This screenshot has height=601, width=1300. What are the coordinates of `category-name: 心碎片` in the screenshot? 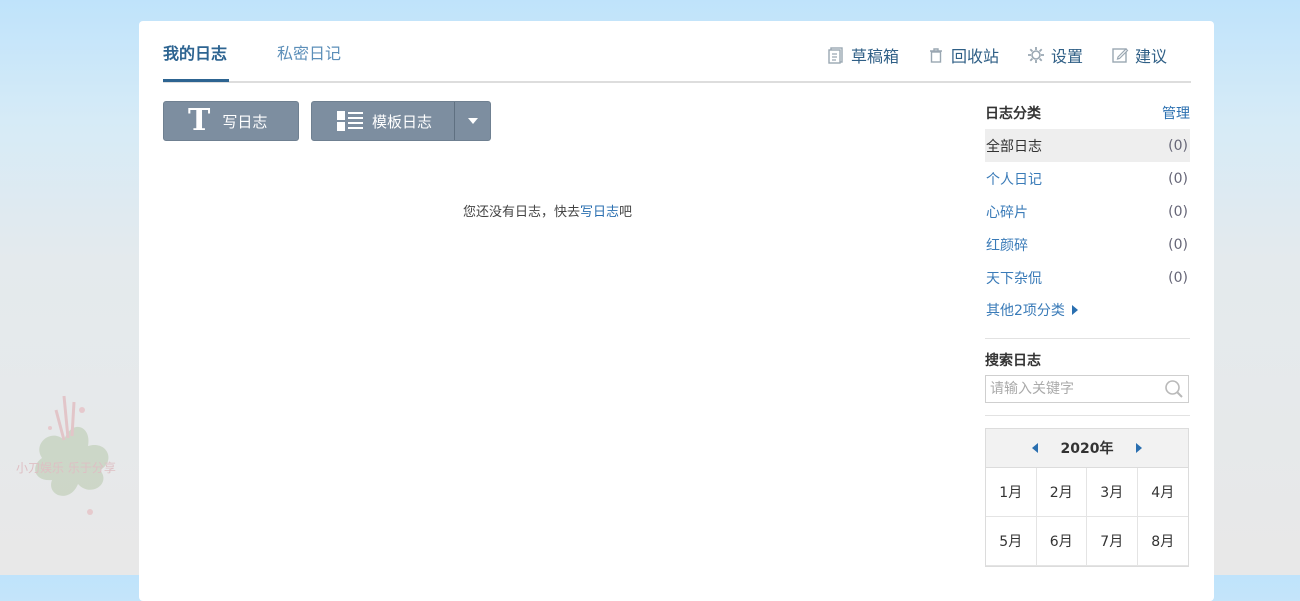 It's located at (1007, 212).